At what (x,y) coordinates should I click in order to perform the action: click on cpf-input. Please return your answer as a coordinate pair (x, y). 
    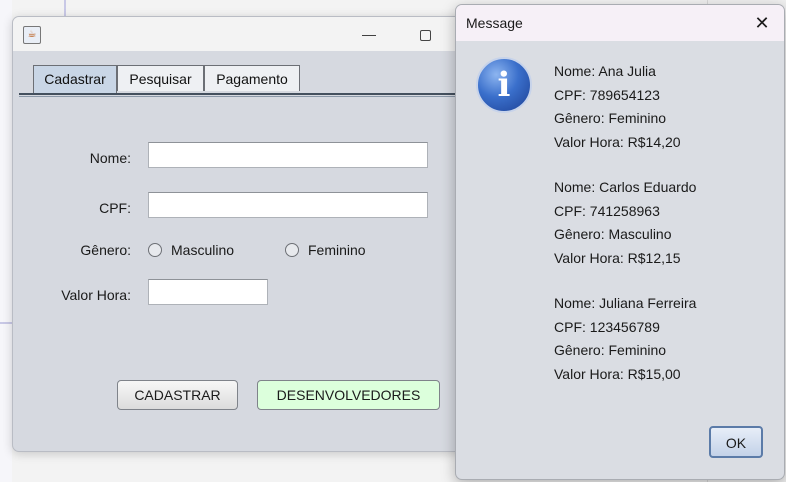
    Looking at the image, I should click on (288, 205).